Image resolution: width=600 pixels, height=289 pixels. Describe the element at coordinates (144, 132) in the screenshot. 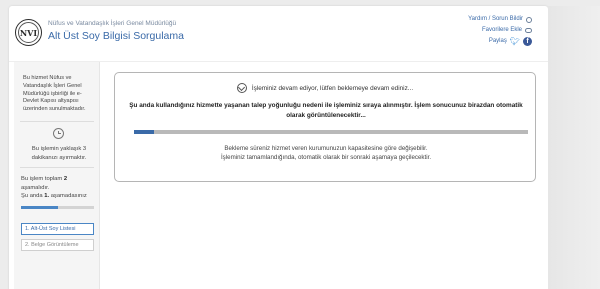

I see `queue-progress-fill` at that location.